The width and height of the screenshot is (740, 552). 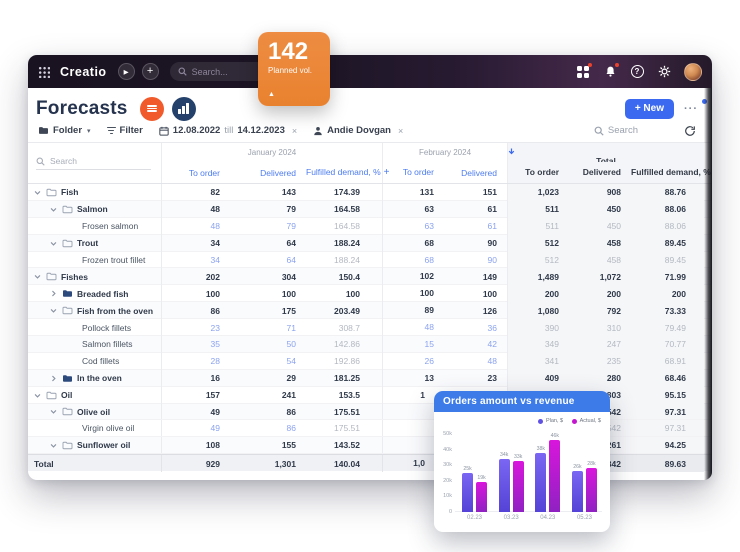 I want to click on cell-feb-to-order: 26, so click(x=413, y=361).